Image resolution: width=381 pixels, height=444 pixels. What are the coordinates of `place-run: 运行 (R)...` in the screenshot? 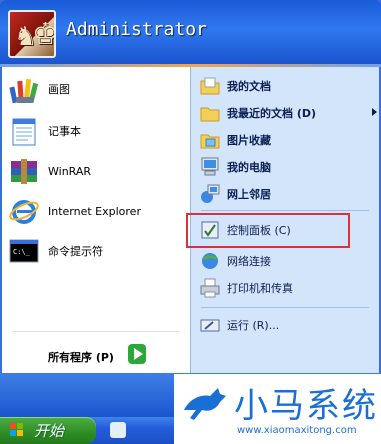 It's located at (287, 325).